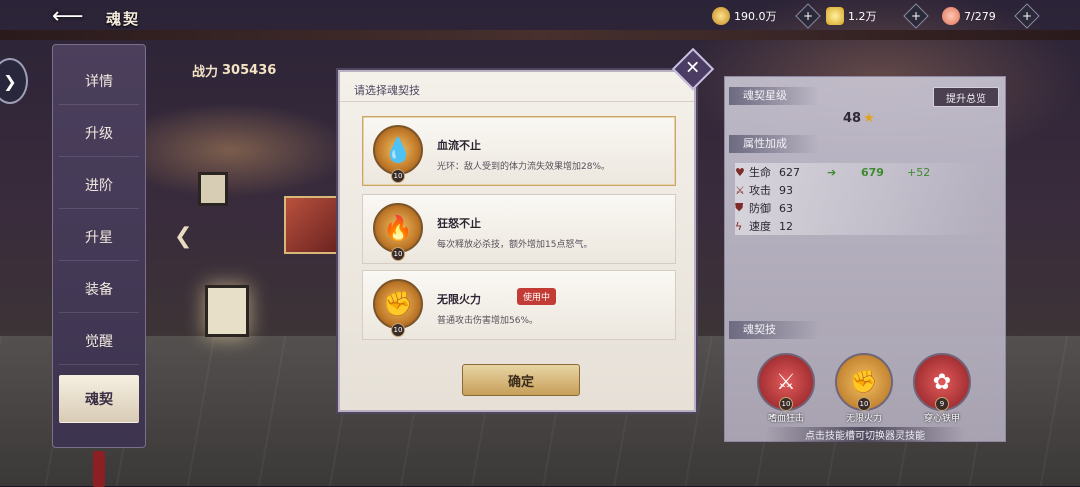  What do you see at coordinates (760, 208) in the screenshot?
I see `attr-name: 防御` at bounding box center [760, 208].